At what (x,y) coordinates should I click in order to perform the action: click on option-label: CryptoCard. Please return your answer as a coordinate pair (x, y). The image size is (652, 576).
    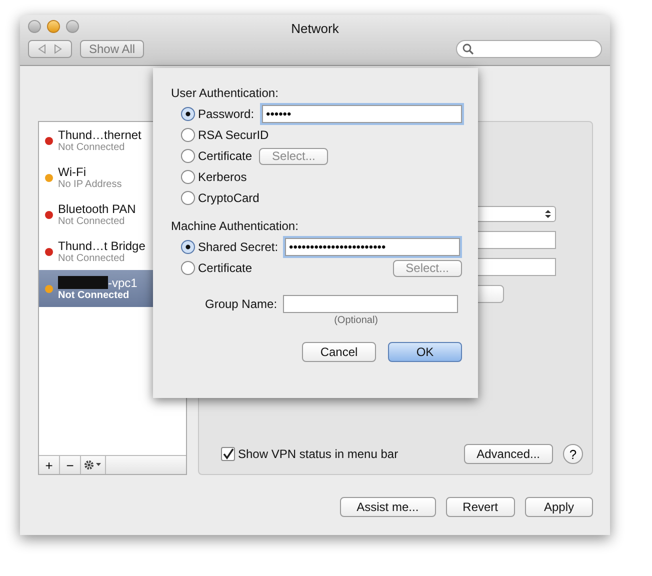
    Looking at the image, I should click on (229, 198).